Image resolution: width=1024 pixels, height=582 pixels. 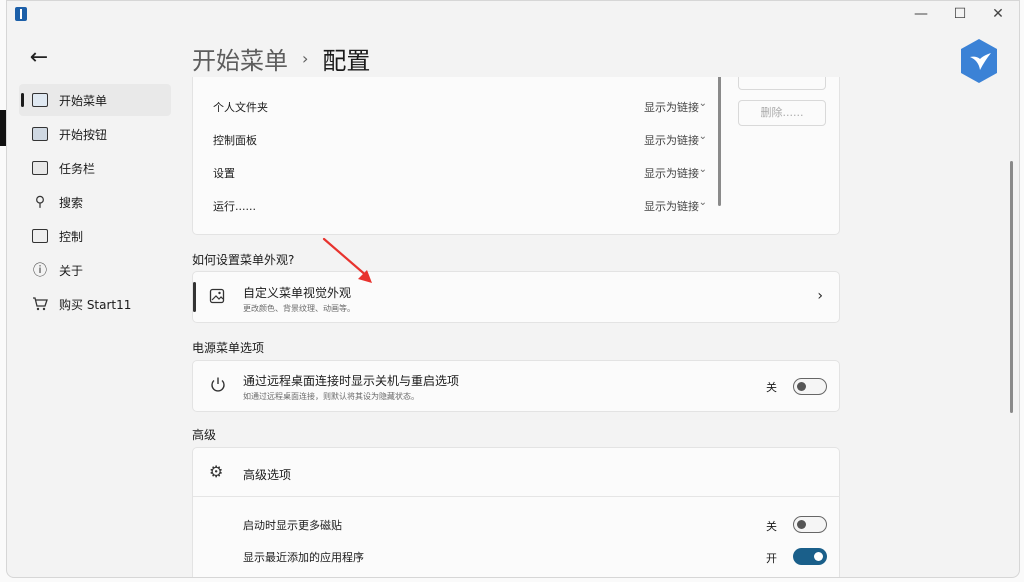 I want to click on control-icon, so click(x=40, y=236).